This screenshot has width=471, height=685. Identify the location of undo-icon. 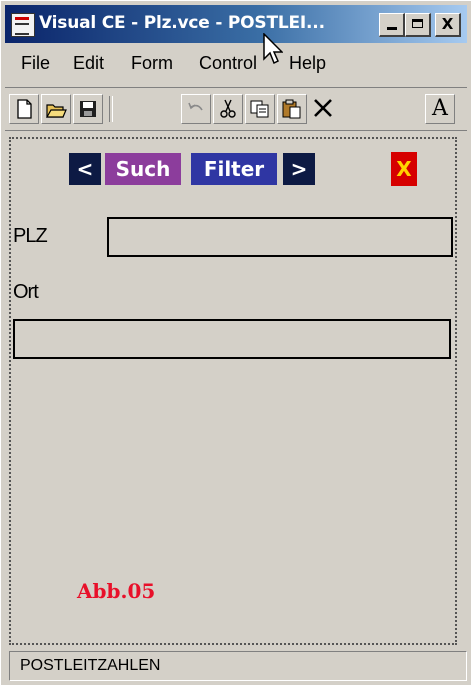
(195, 106).